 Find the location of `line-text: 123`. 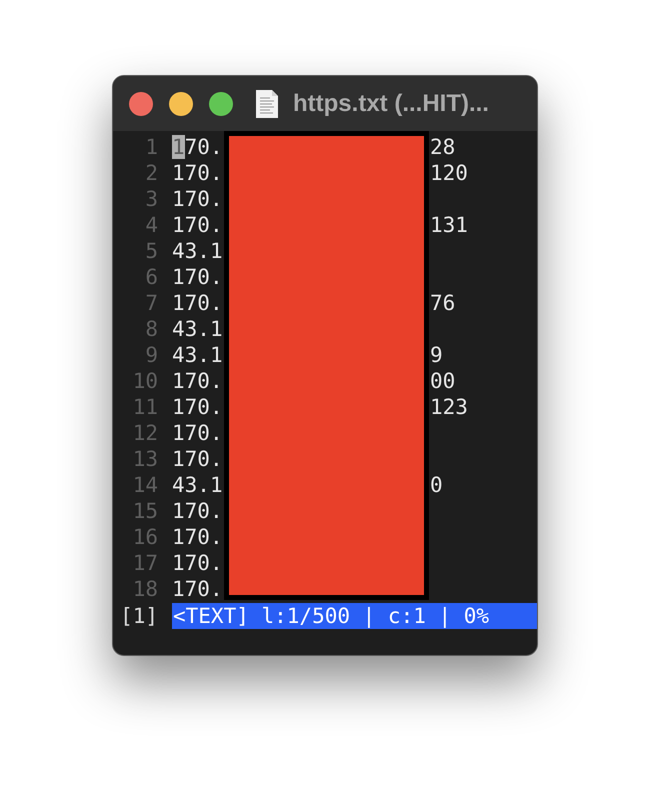

line-text: 123 is located at coordinates (449, 407).